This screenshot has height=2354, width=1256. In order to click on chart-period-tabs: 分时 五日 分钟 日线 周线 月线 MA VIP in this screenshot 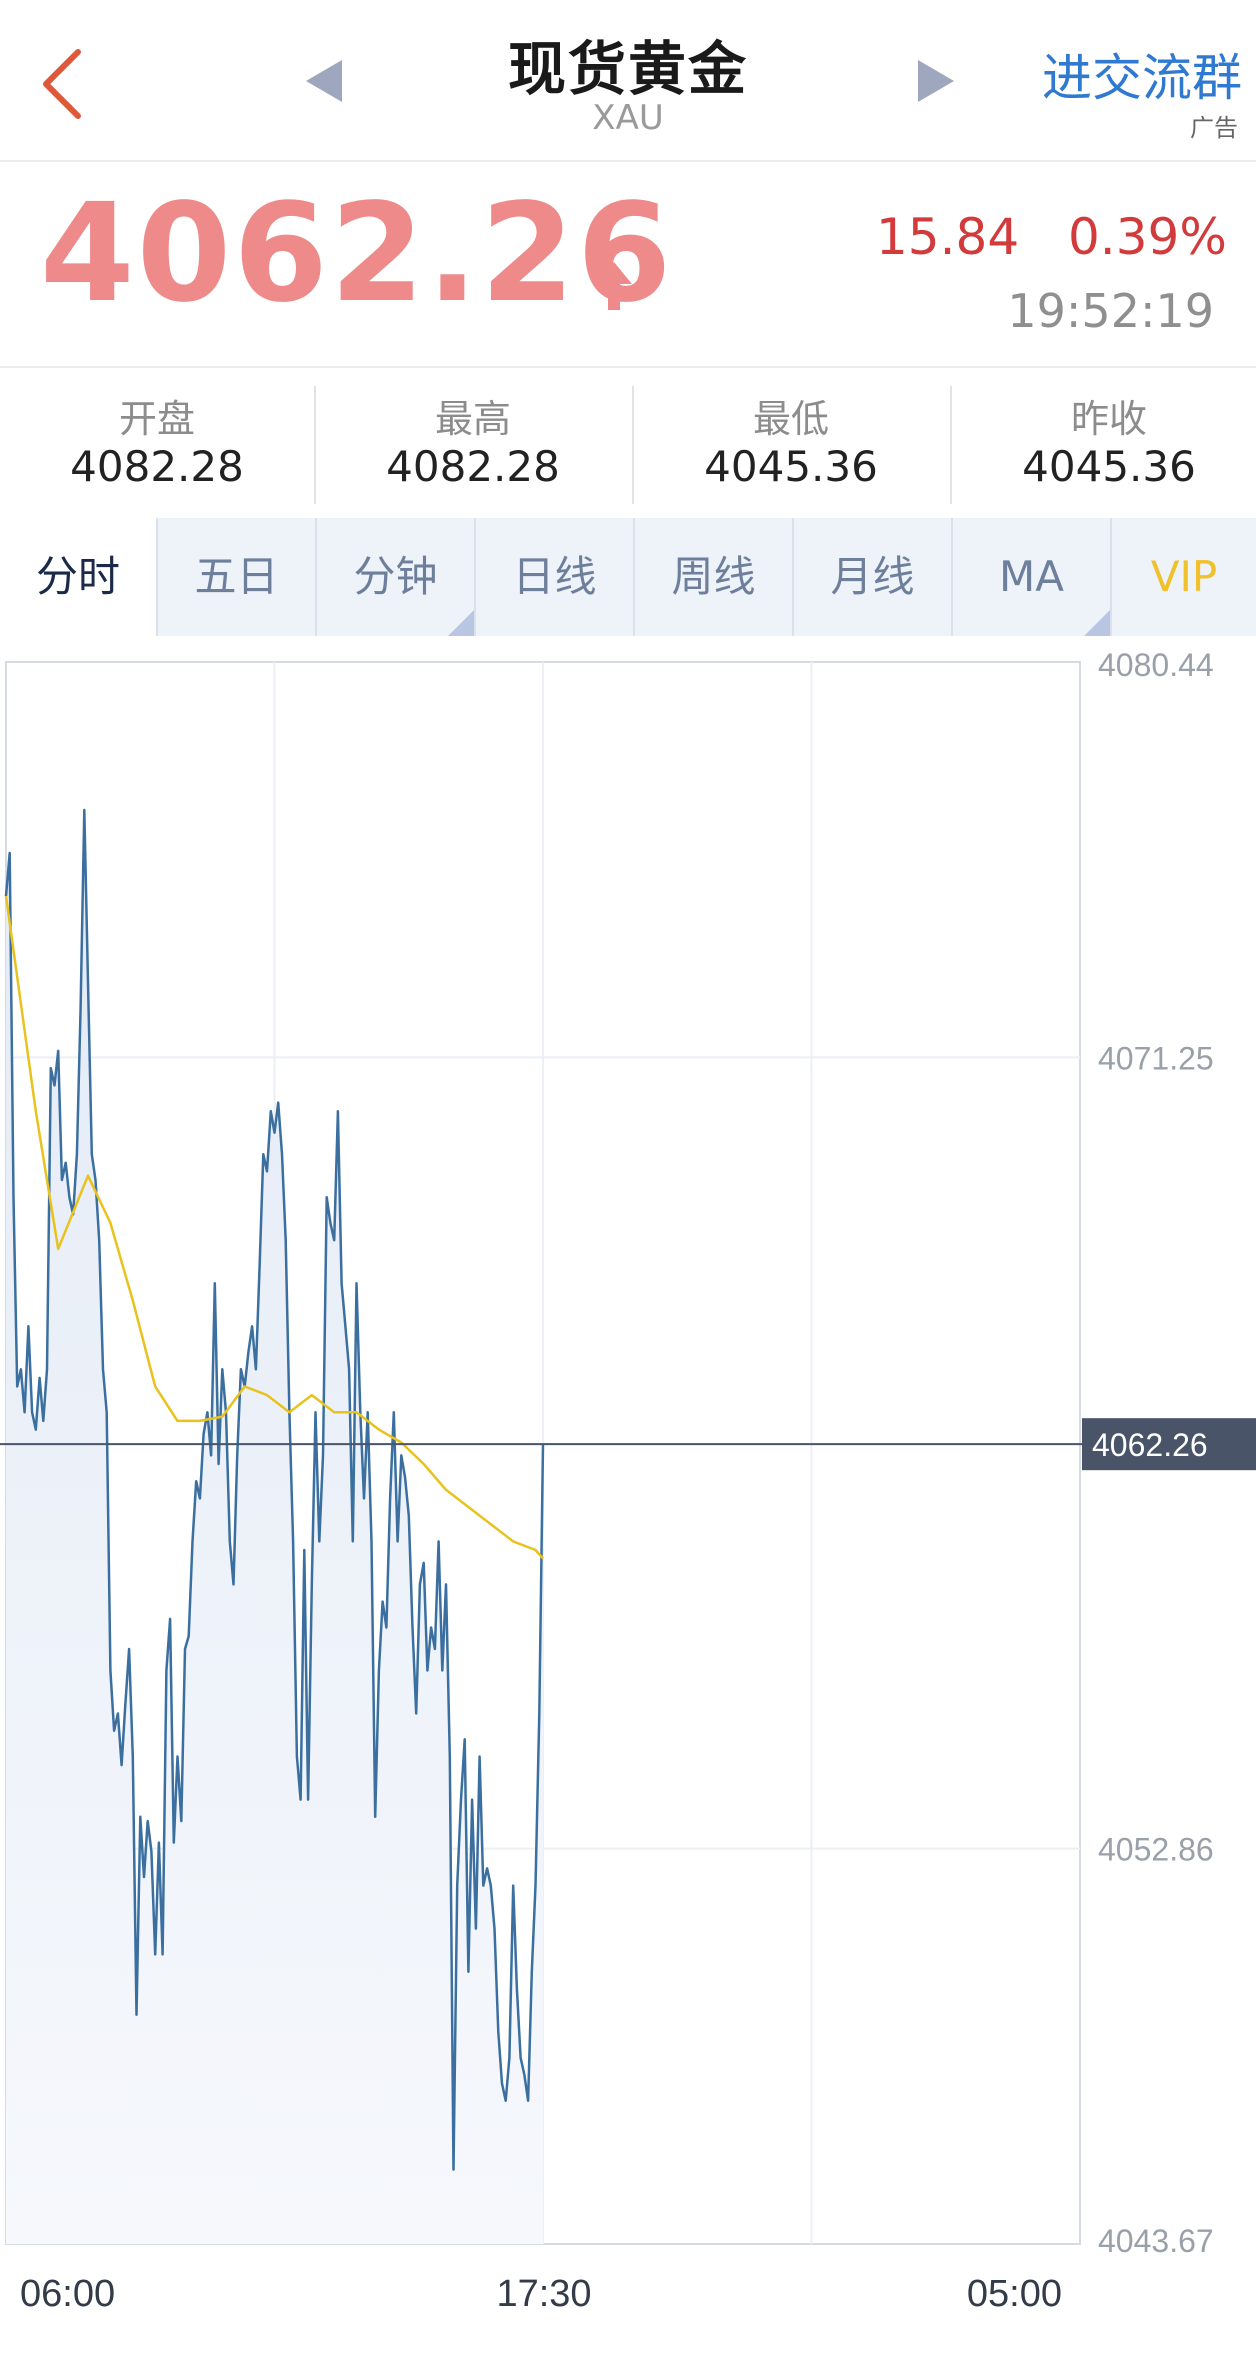, I will do `click(628, 577)`.